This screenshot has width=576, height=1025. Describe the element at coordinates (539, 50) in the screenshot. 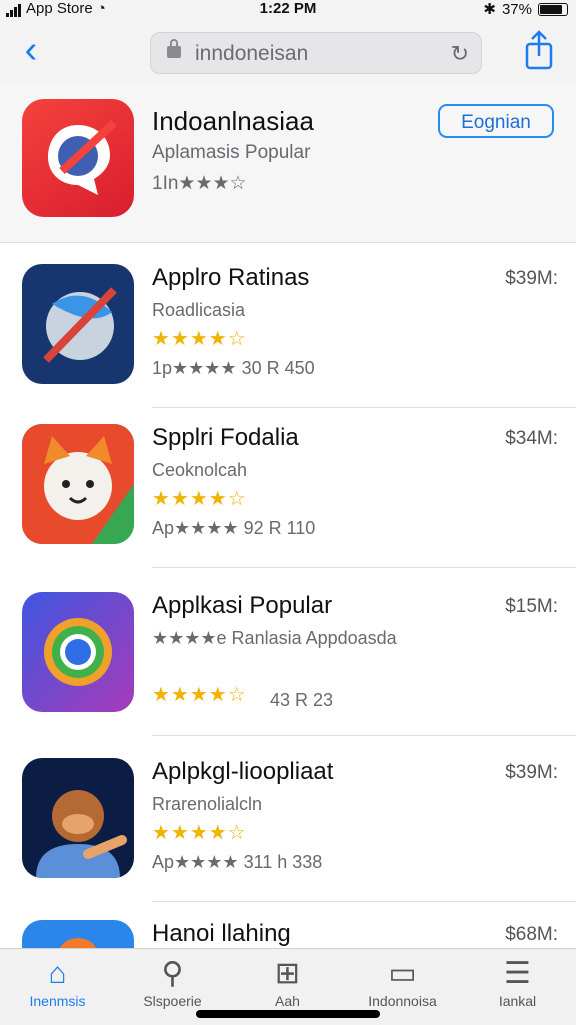

I see `share-icon` at that location.